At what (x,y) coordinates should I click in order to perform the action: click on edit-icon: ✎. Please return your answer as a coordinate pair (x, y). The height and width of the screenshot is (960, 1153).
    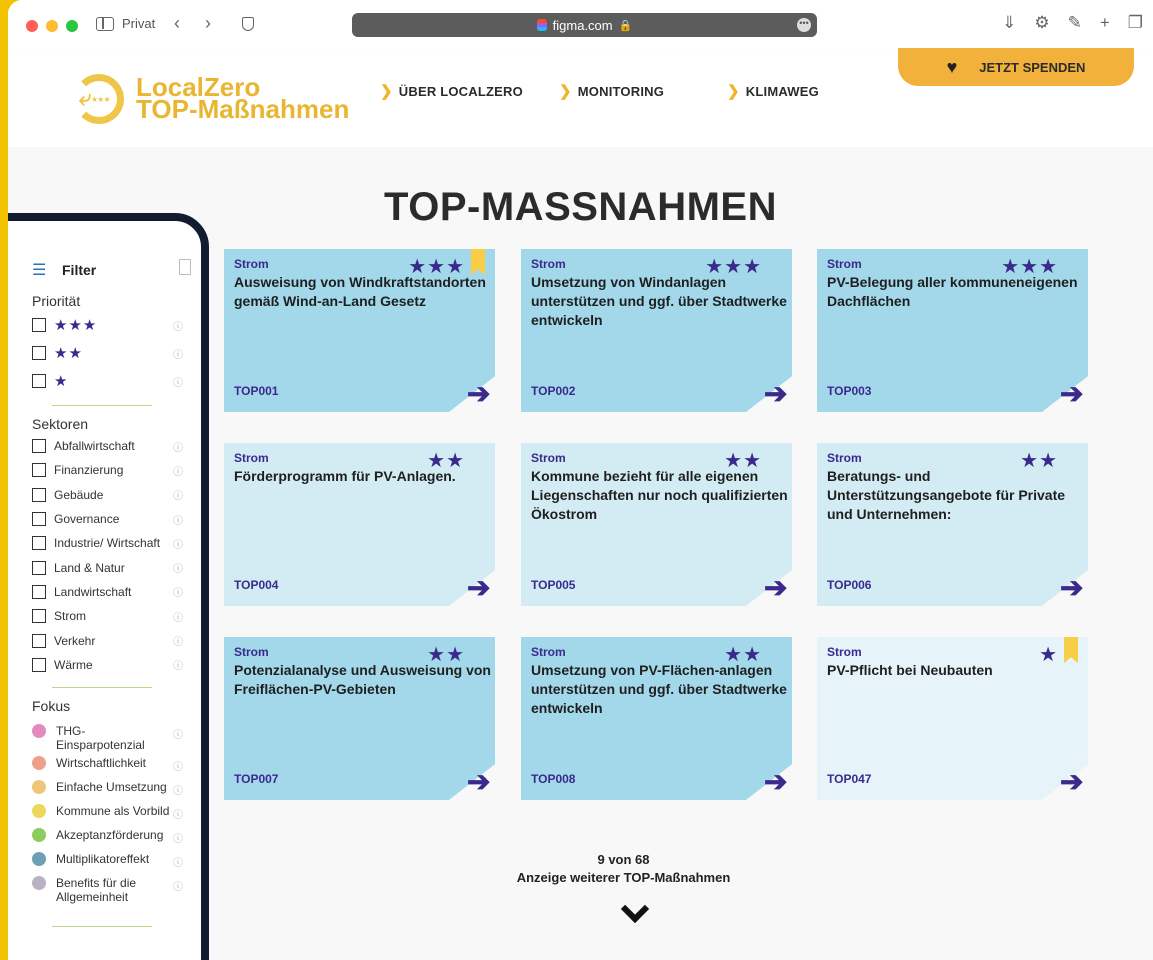
    Looking at the image, I should click on (1075, 23).